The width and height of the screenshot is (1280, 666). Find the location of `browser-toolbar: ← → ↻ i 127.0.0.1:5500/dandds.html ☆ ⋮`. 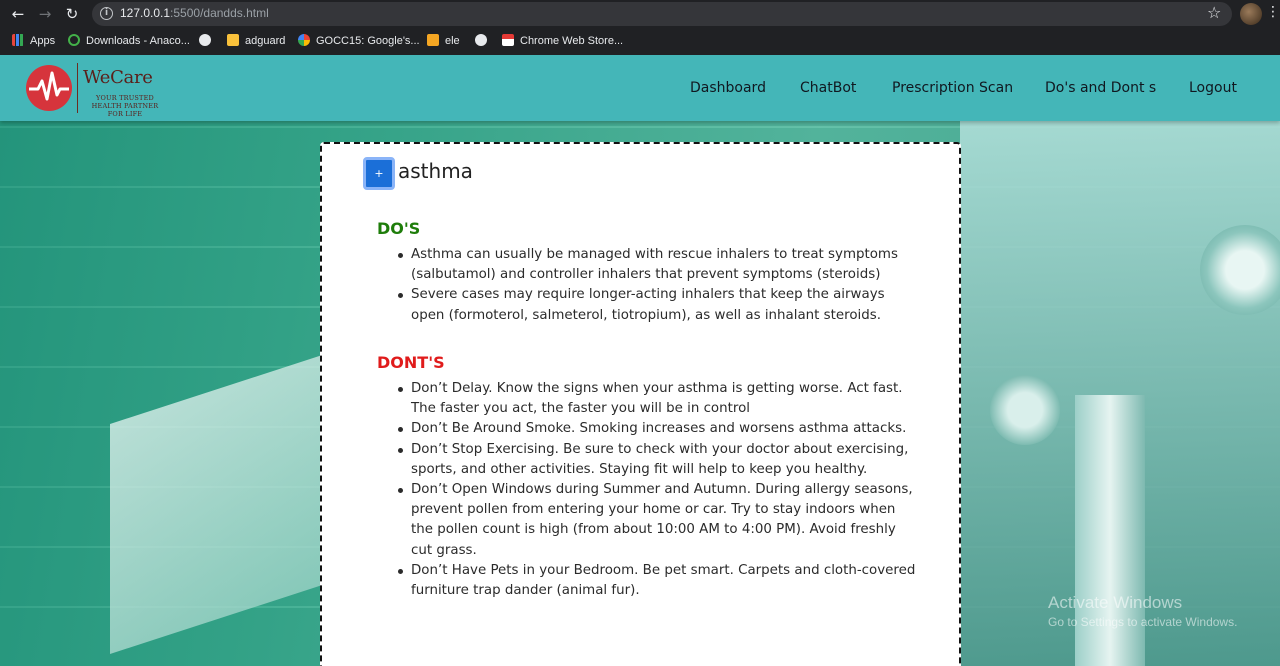

browser-toolbar: ← → ↻ i 127.0.0.1:5500/dandds.html ☆ ⋮ is located at coordinates (640, 14).